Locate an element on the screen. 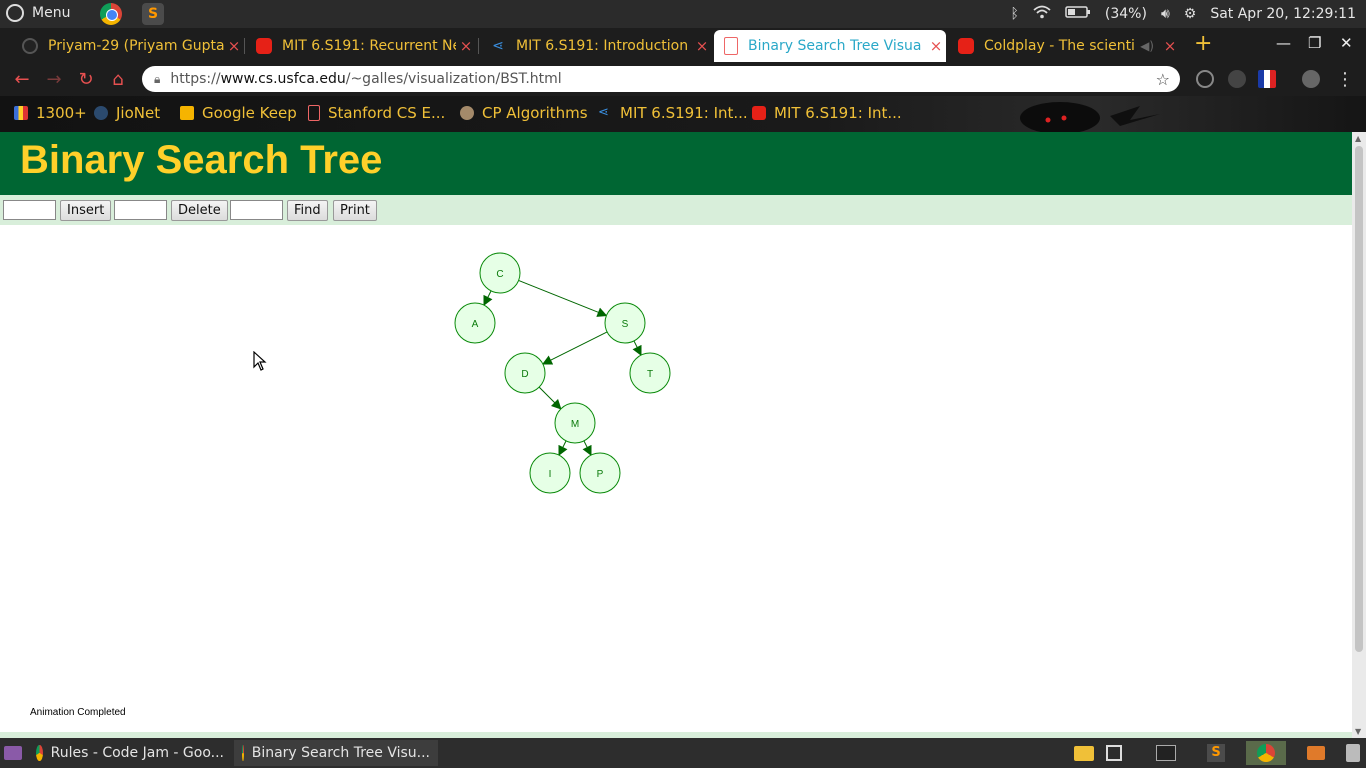 The height and width of the screenshot is (768, 1366). insert-button: Insert is located at coordinates (86, 210).